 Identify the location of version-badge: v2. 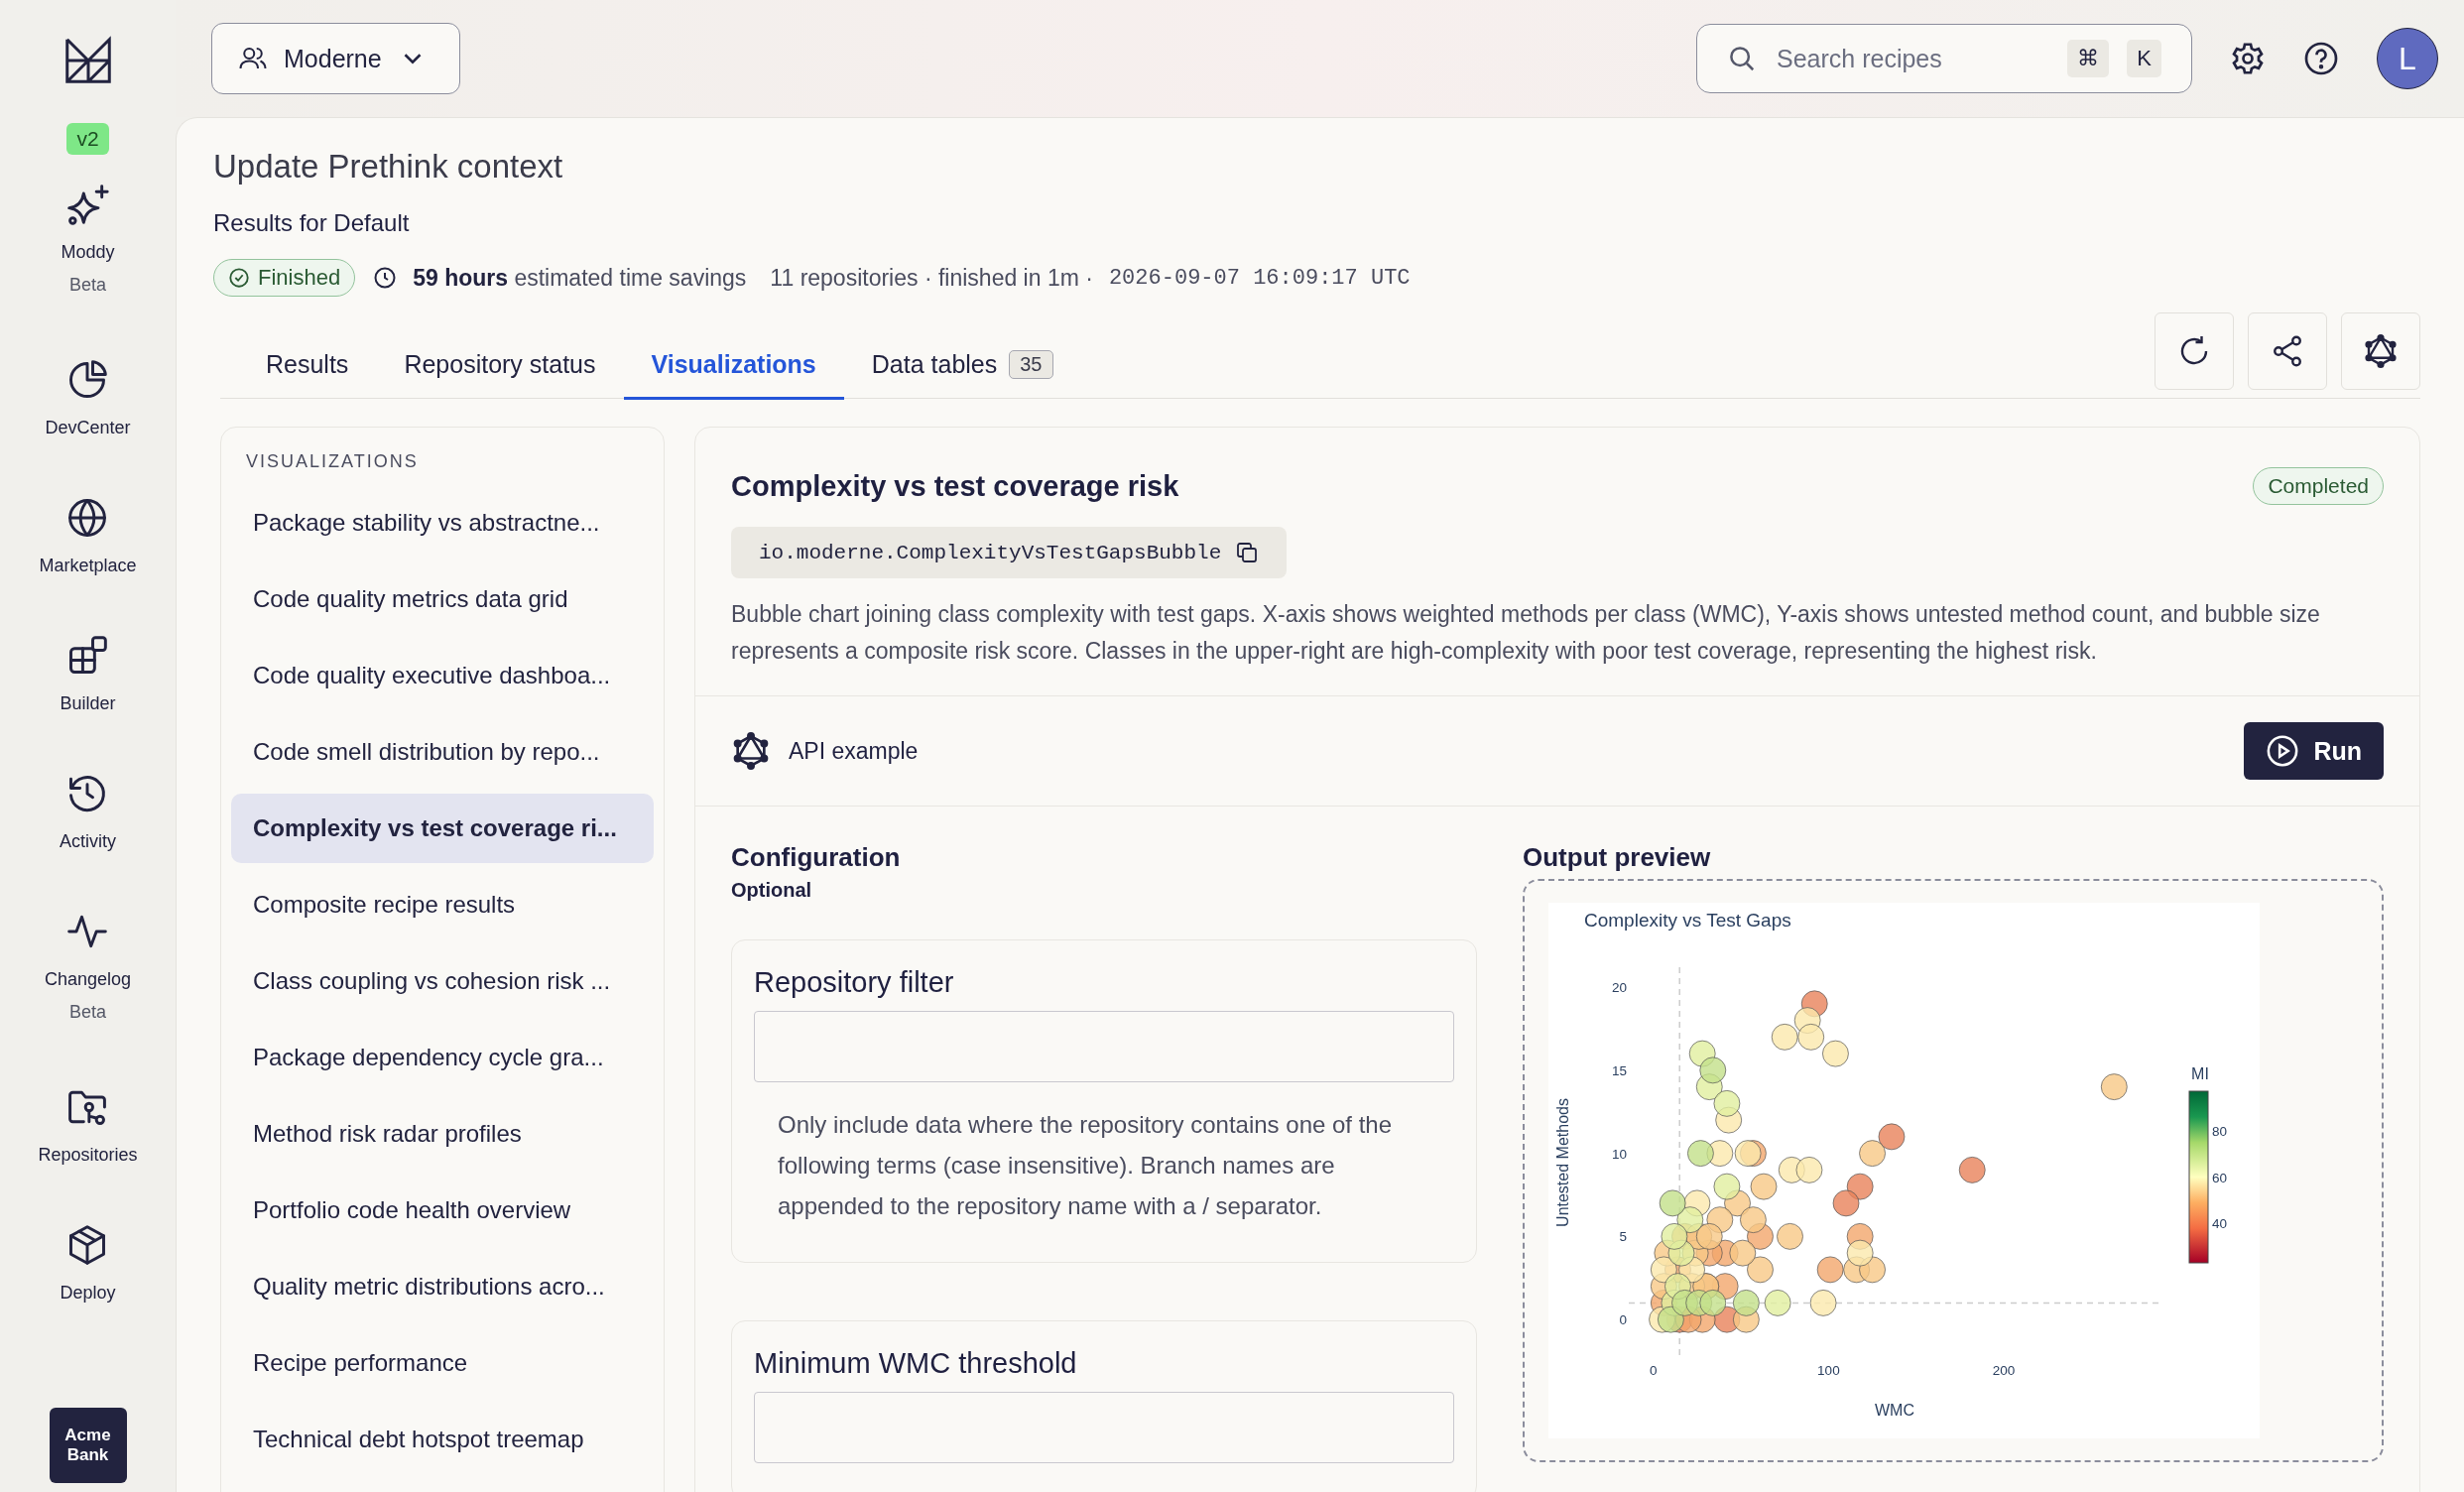
(87, 139).